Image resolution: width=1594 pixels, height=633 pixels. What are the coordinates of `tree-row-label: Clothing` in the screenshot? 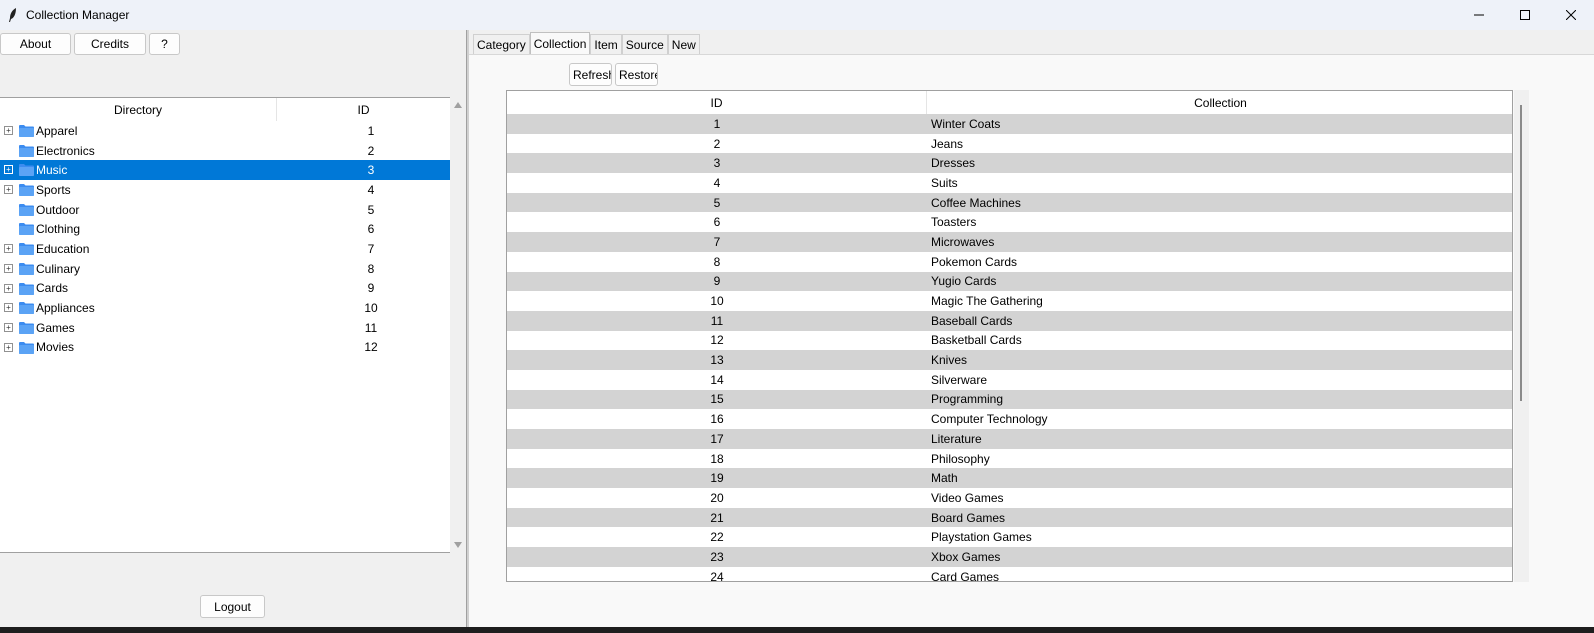 It's located at (58, 229).